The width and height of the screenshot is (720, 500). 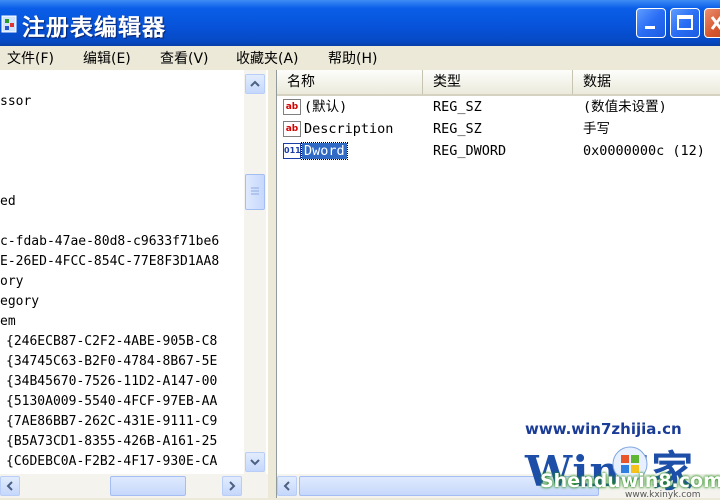 I want to click on tree-item: {246ECB87-C2F2-4ABE-905B-C8, so click(x=111, y=342).